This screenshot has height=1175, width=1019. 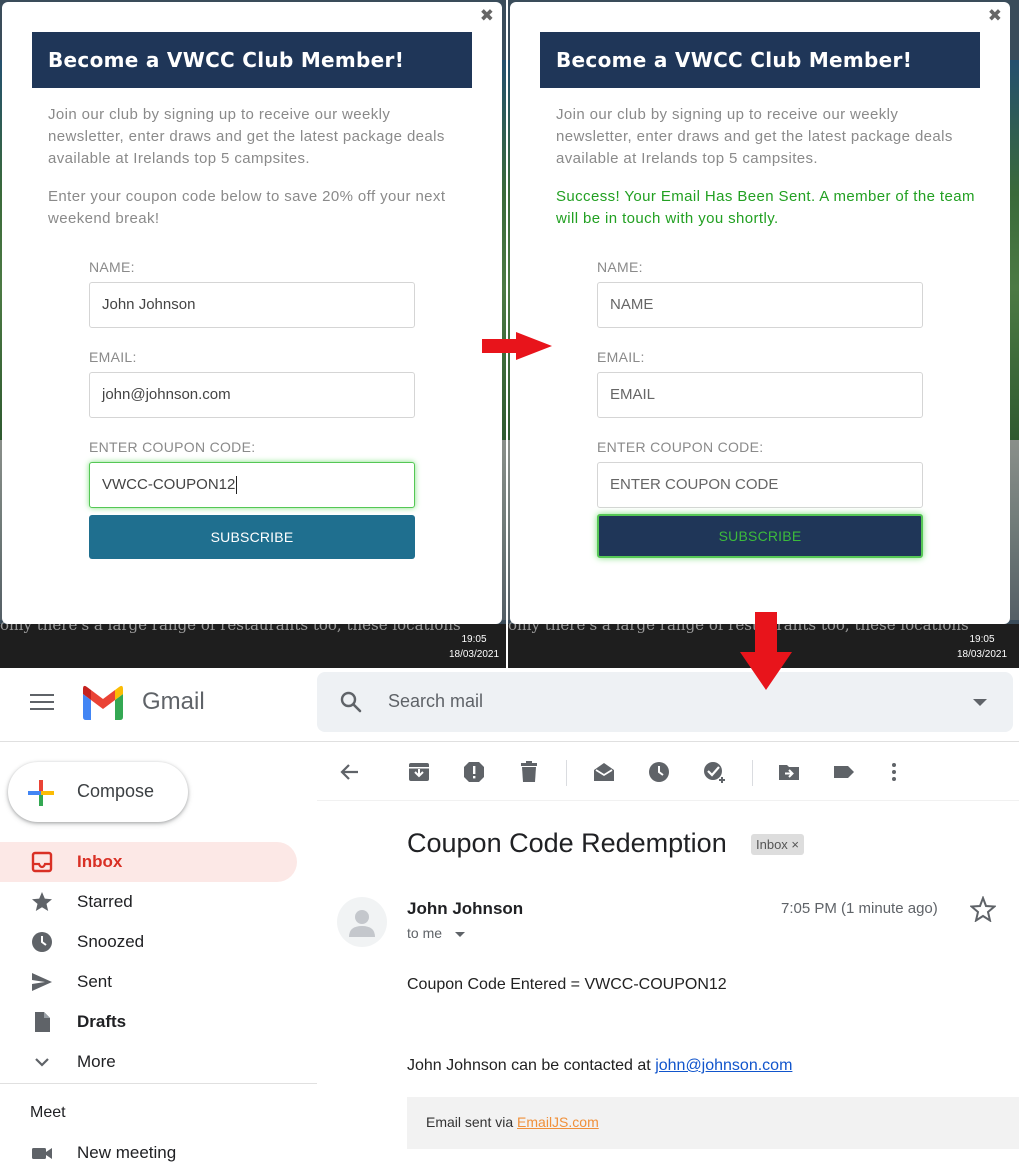 I want to click on sender-name: John Johnson, so click(x=465, y=909).